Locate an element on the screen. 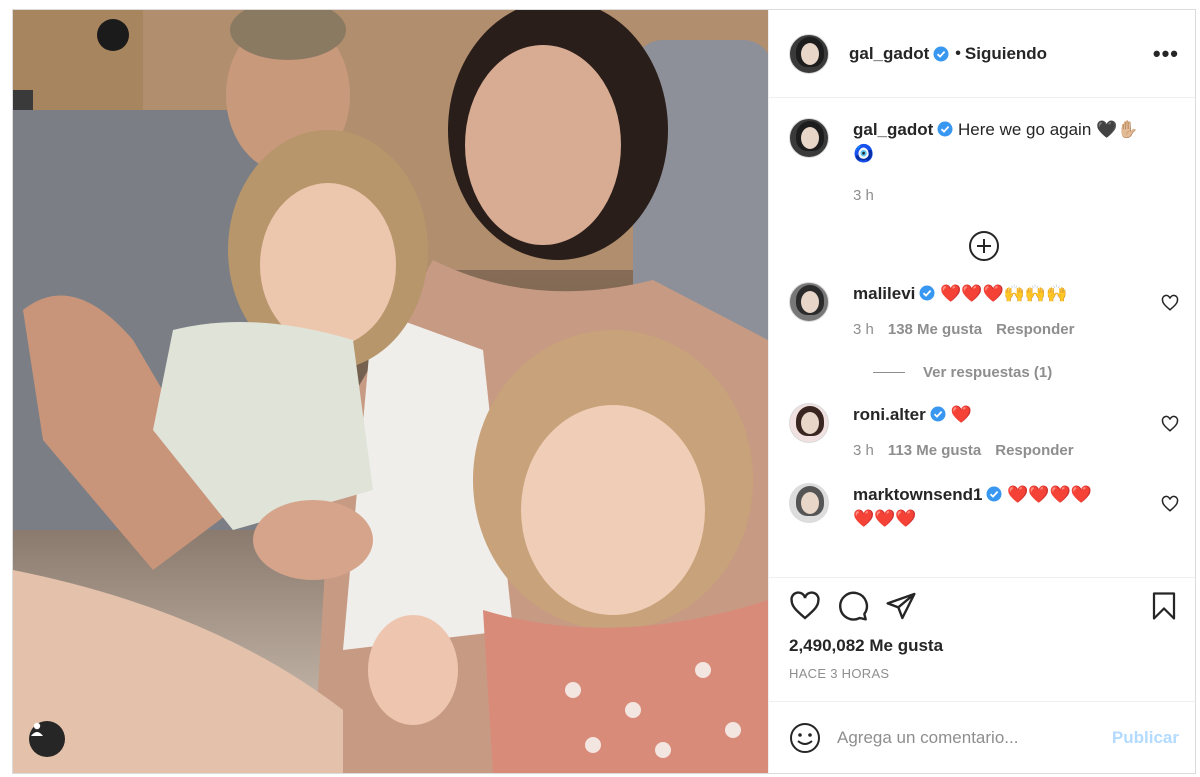 The image size is (1200, 777). comment-input is located at coordinates (974, 737).